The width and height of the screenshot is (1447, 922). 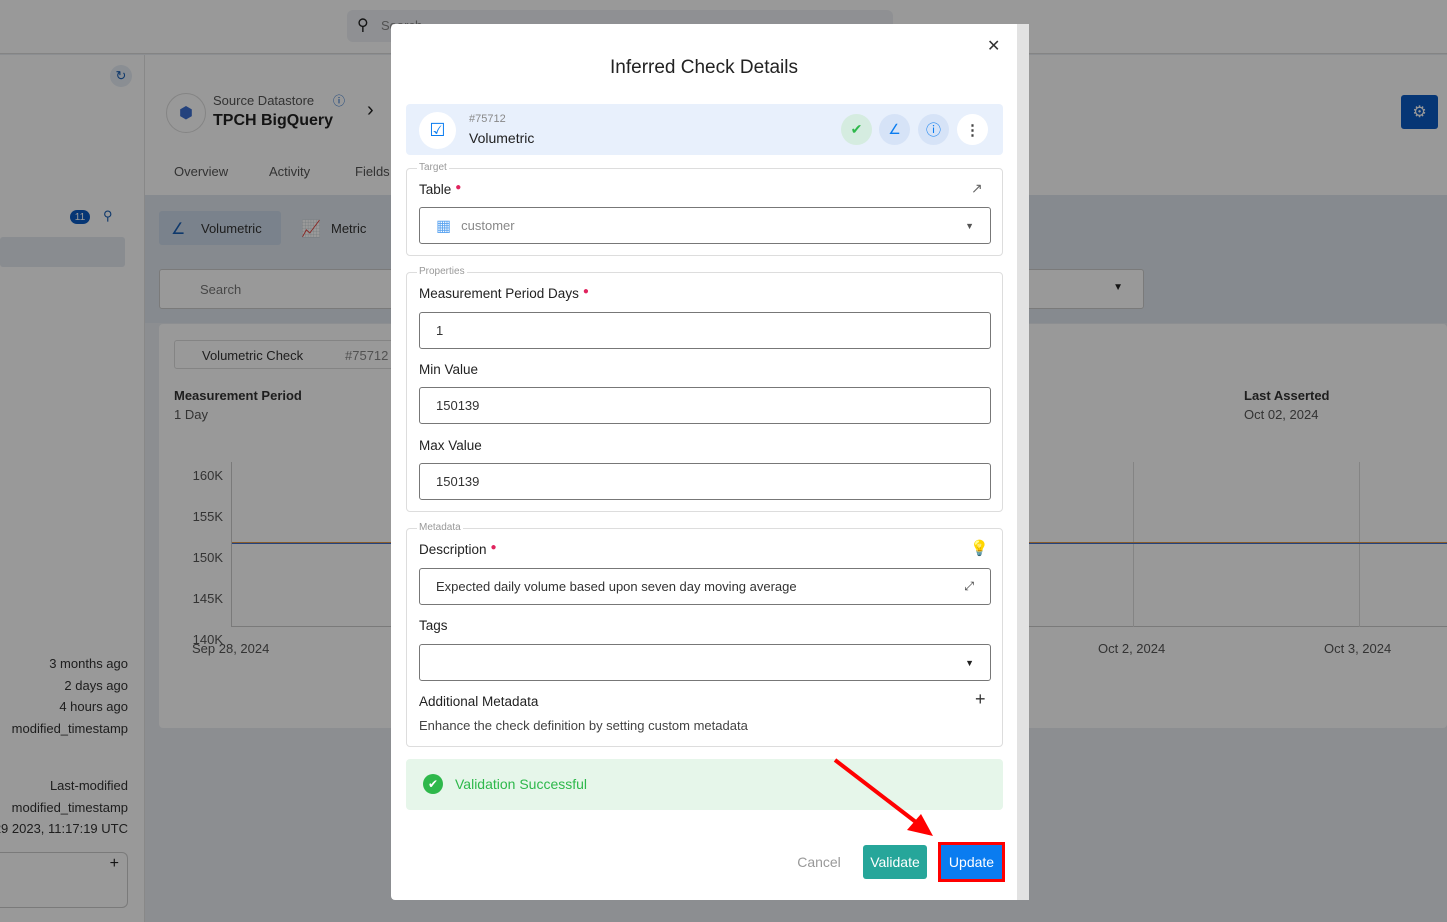 What do you see at coordinates (980, 699) in the screenshot?
I see `add-metadata-icon: +` at bounding box center [980, 699].